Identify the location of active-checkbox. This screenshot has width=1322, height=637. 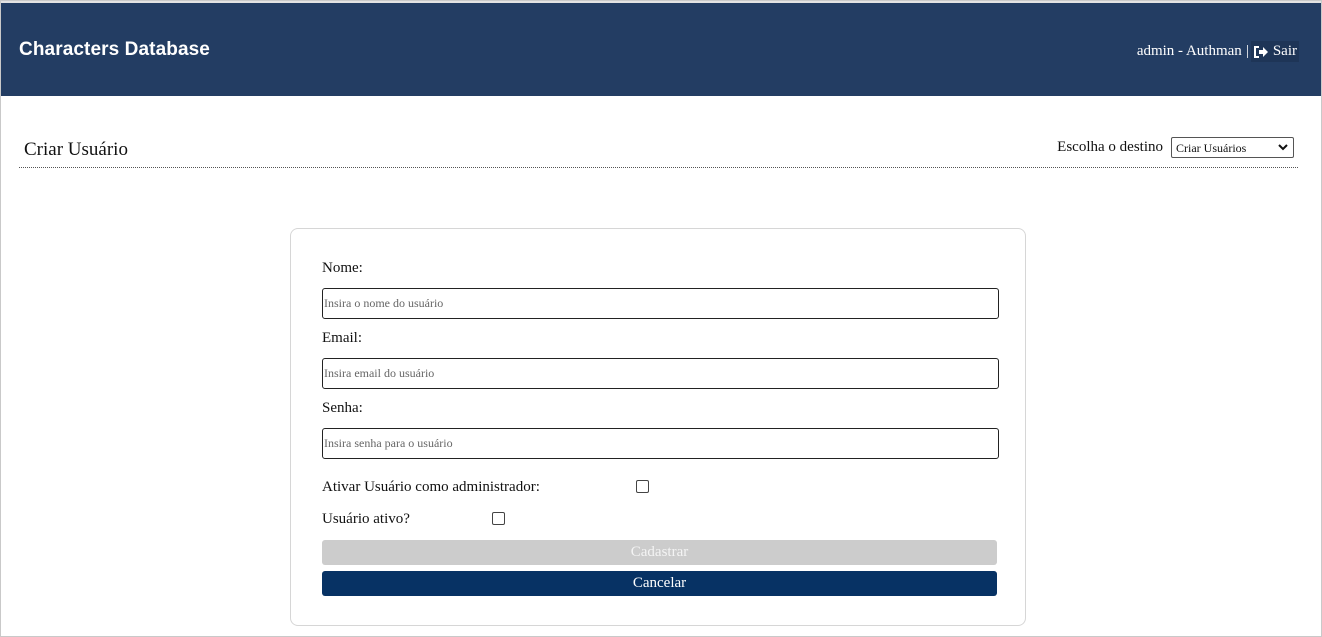
(498, 518).